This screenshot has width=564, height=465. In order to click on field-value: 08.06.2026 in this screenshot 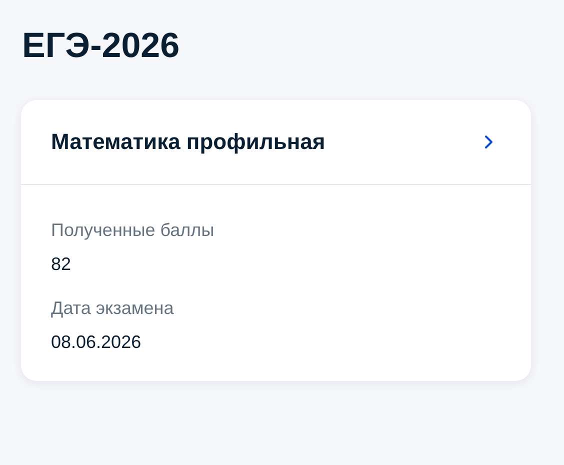, I will do `click(96, 342)`.